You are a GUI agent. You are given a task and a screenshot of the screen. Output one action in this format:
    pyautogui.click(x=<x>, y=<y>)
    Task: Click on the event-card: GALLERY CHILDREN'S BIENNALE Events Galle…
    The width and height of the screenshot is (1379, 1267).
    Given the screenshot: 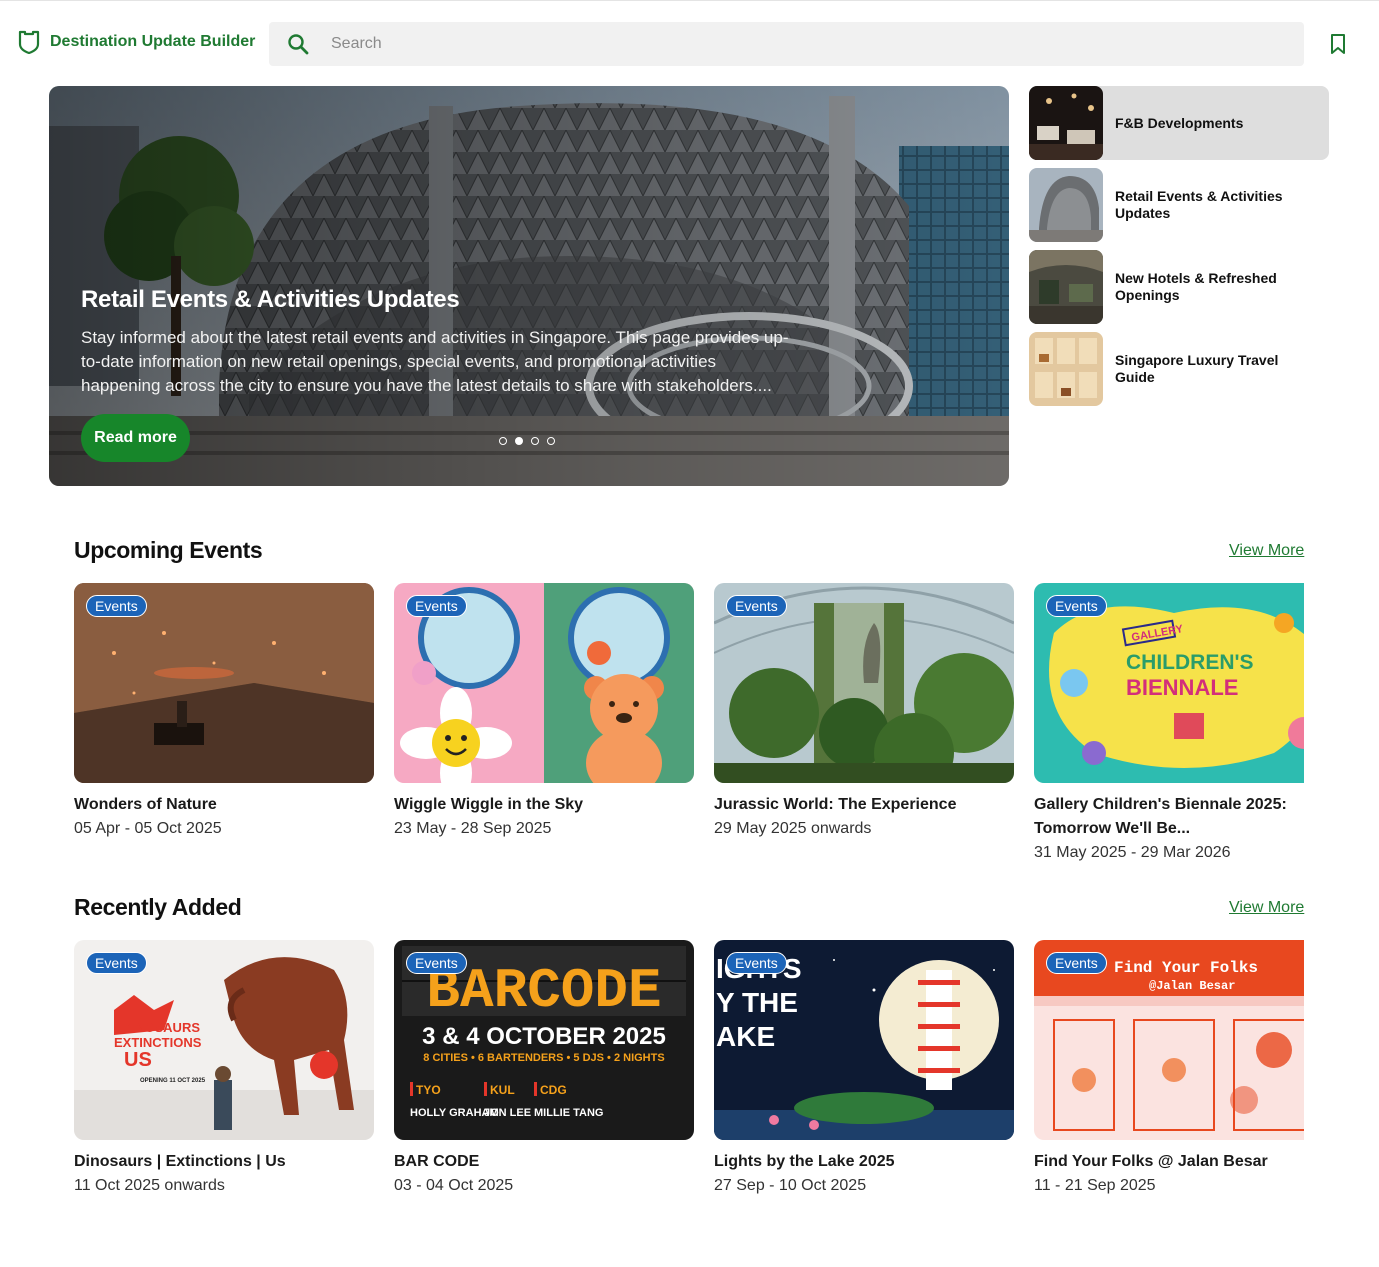 What is the action you would take?
    pyautogui.click(x=1169, y=724)
    